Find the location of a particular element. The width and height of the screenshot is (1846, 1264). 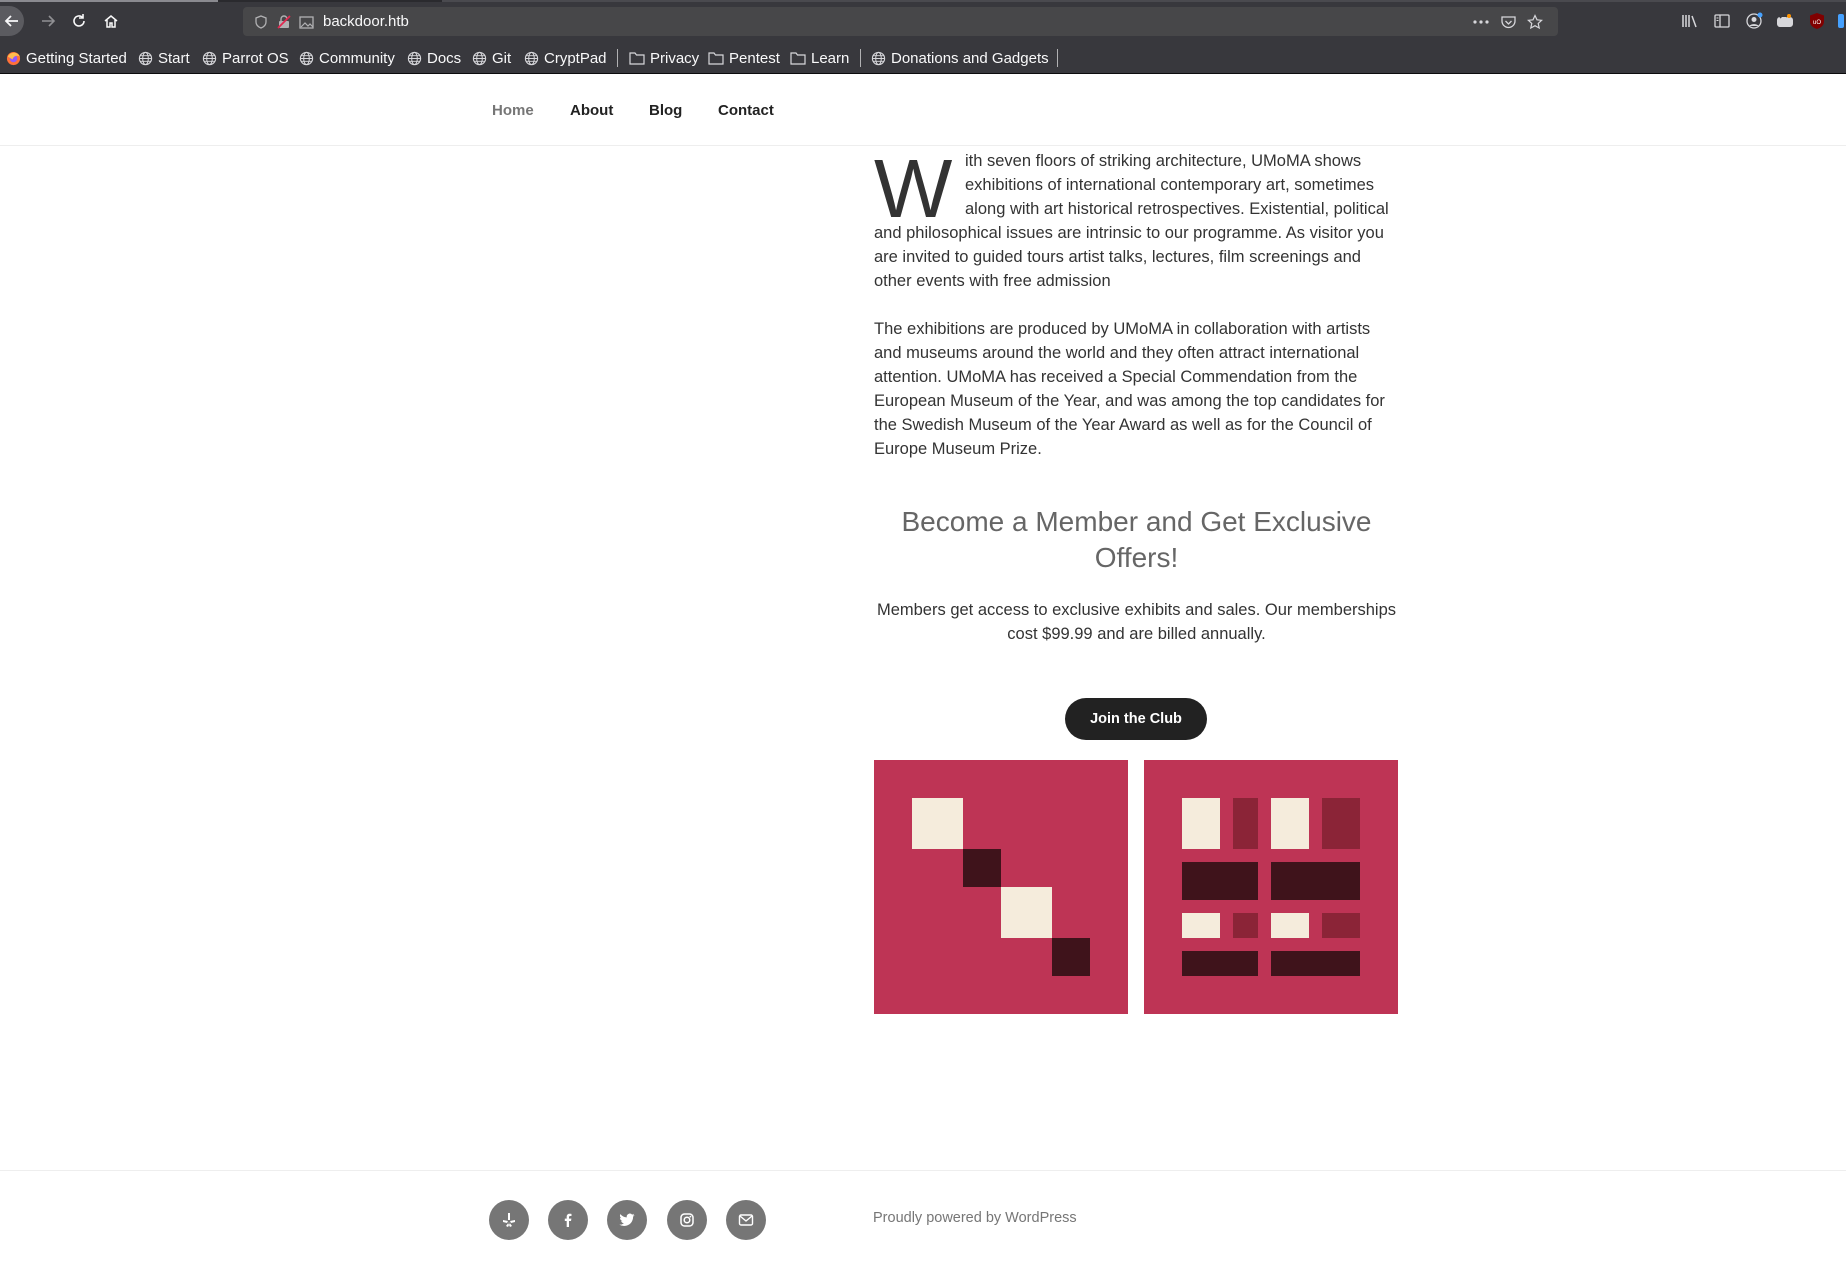

bookmark-label: Getting Started is located at coordinates (76, 58).